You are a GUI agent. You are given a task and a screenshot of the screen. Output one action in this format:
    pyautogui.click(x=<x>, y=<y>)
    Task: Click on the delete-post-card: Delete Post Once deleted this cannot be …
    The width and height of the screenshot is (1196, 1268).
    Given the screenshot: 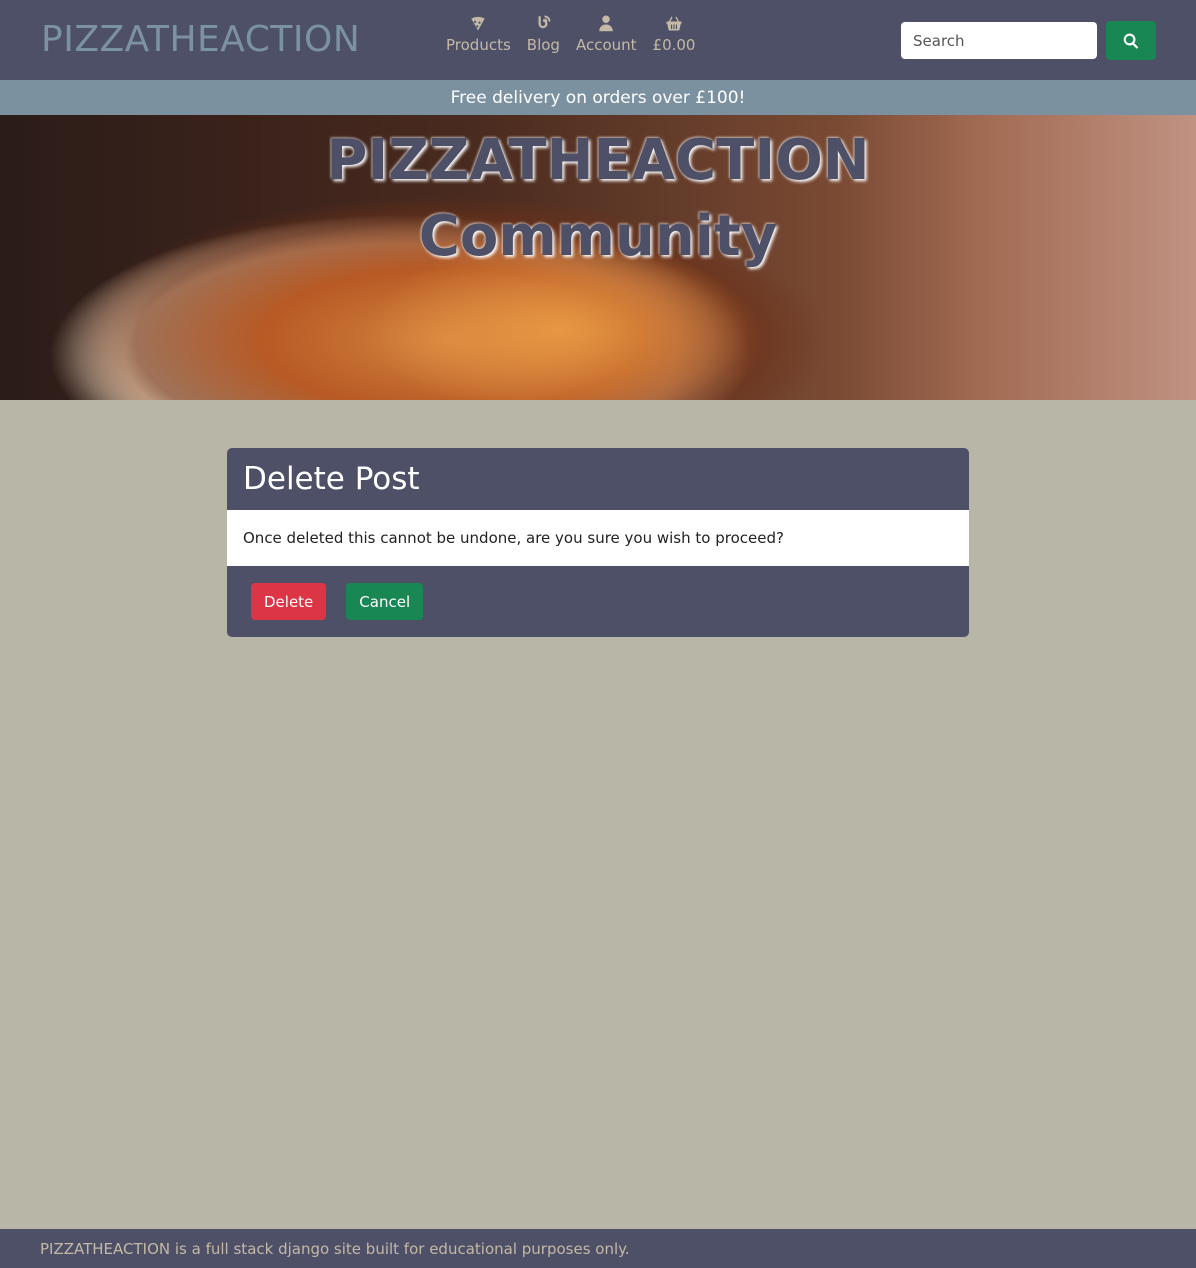 What is the action you would take?
    pyautogui.click(x=598, y=542)
    